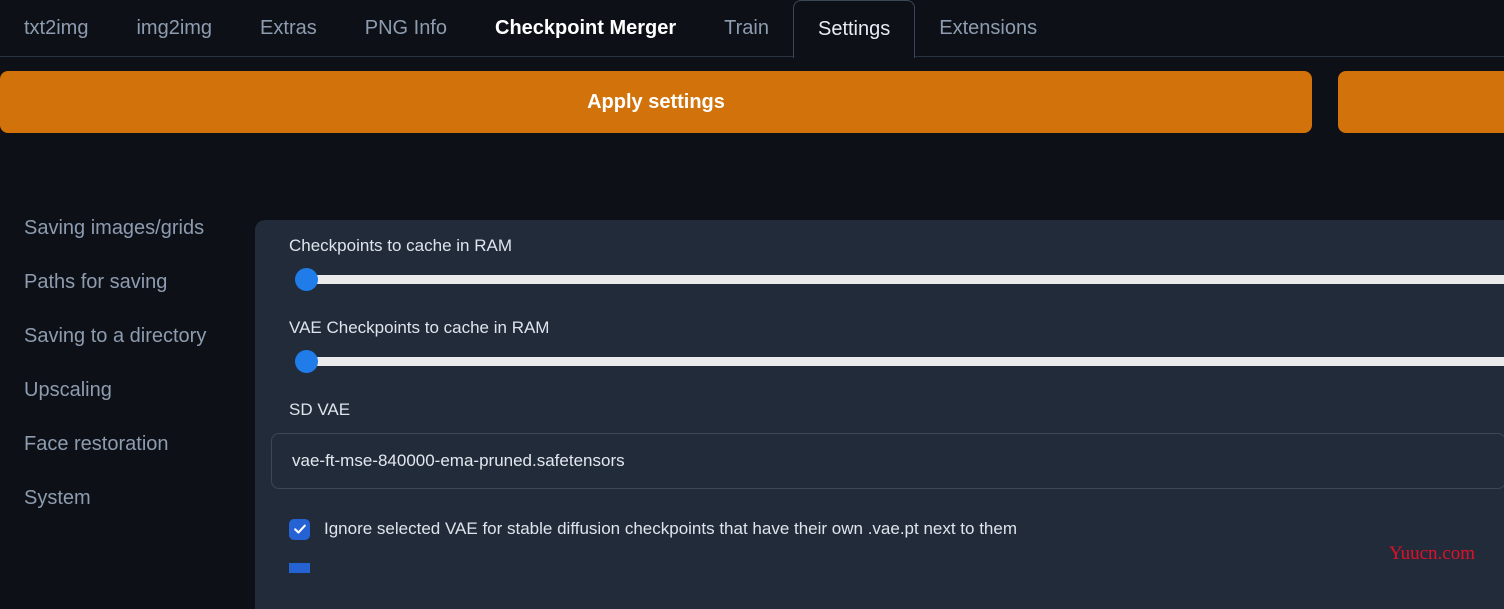 Image resolution: width=1504 pixels, height=609 pixels. Describe the element at coordinates (746, 28) in the screenshot. I see `tab-train: Train` at that location.